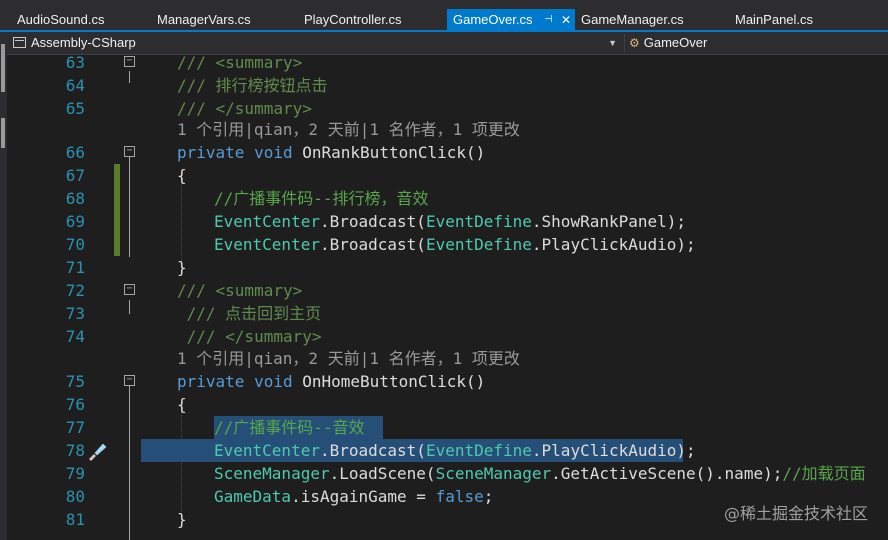  Describe the element at coordinates (675, 42) in the screenshot. I see `class-label: GameOver` at that location.